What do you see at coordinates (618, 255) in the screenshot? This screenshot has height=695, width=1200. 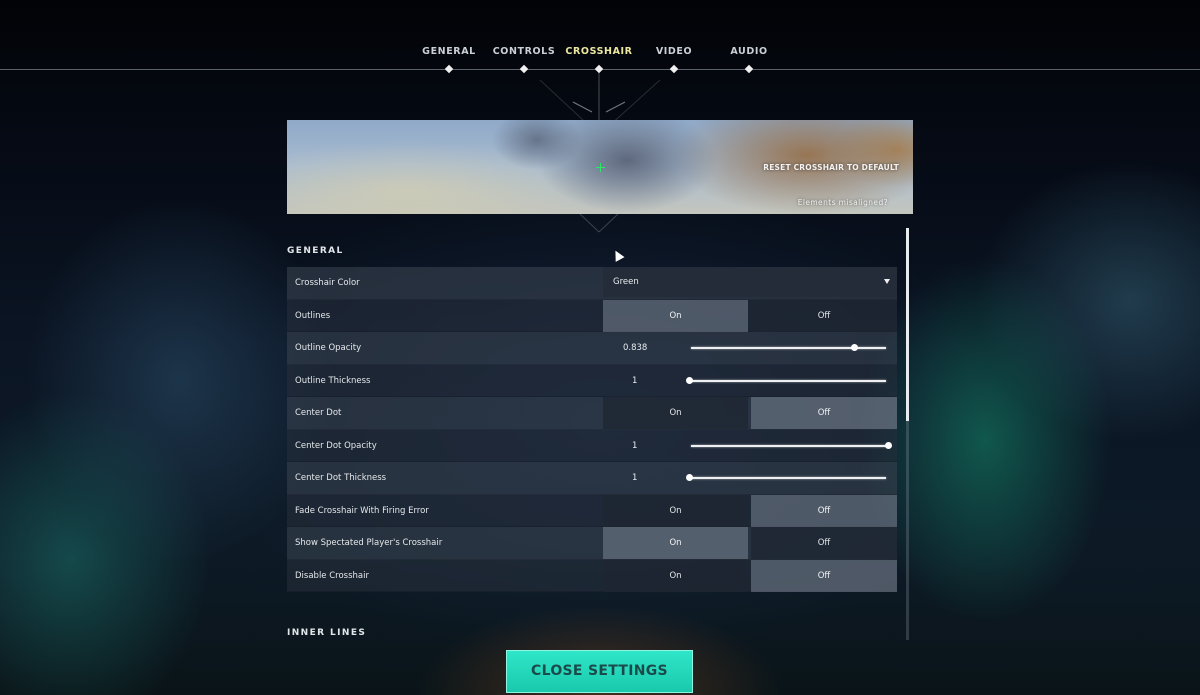 I see `mouse-cursor-icon` at bounding box center [618, 255].